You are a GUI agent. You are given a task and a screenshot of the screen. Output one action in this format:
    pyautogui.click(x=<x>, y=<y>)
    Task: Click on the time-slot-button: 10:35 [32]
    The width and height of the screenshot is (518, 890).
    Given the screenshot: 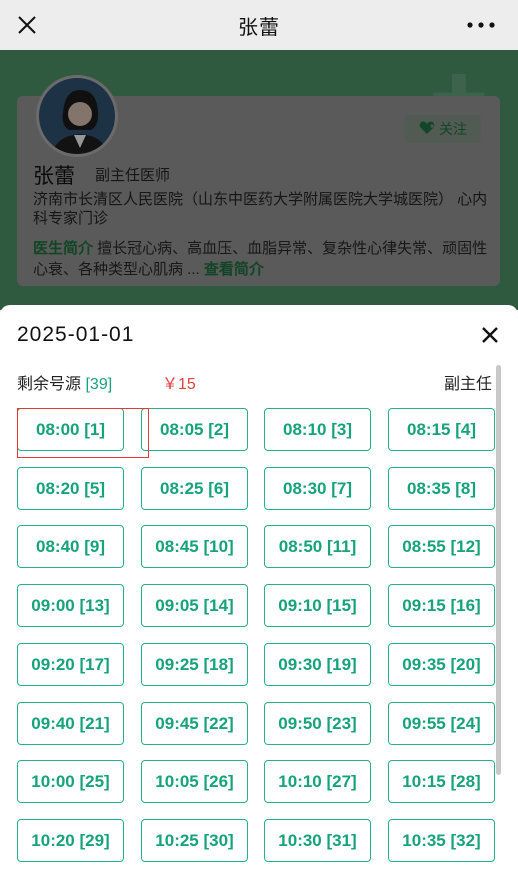 What is the action you would take?
    pyautogui.click(x=441, y=840)
    